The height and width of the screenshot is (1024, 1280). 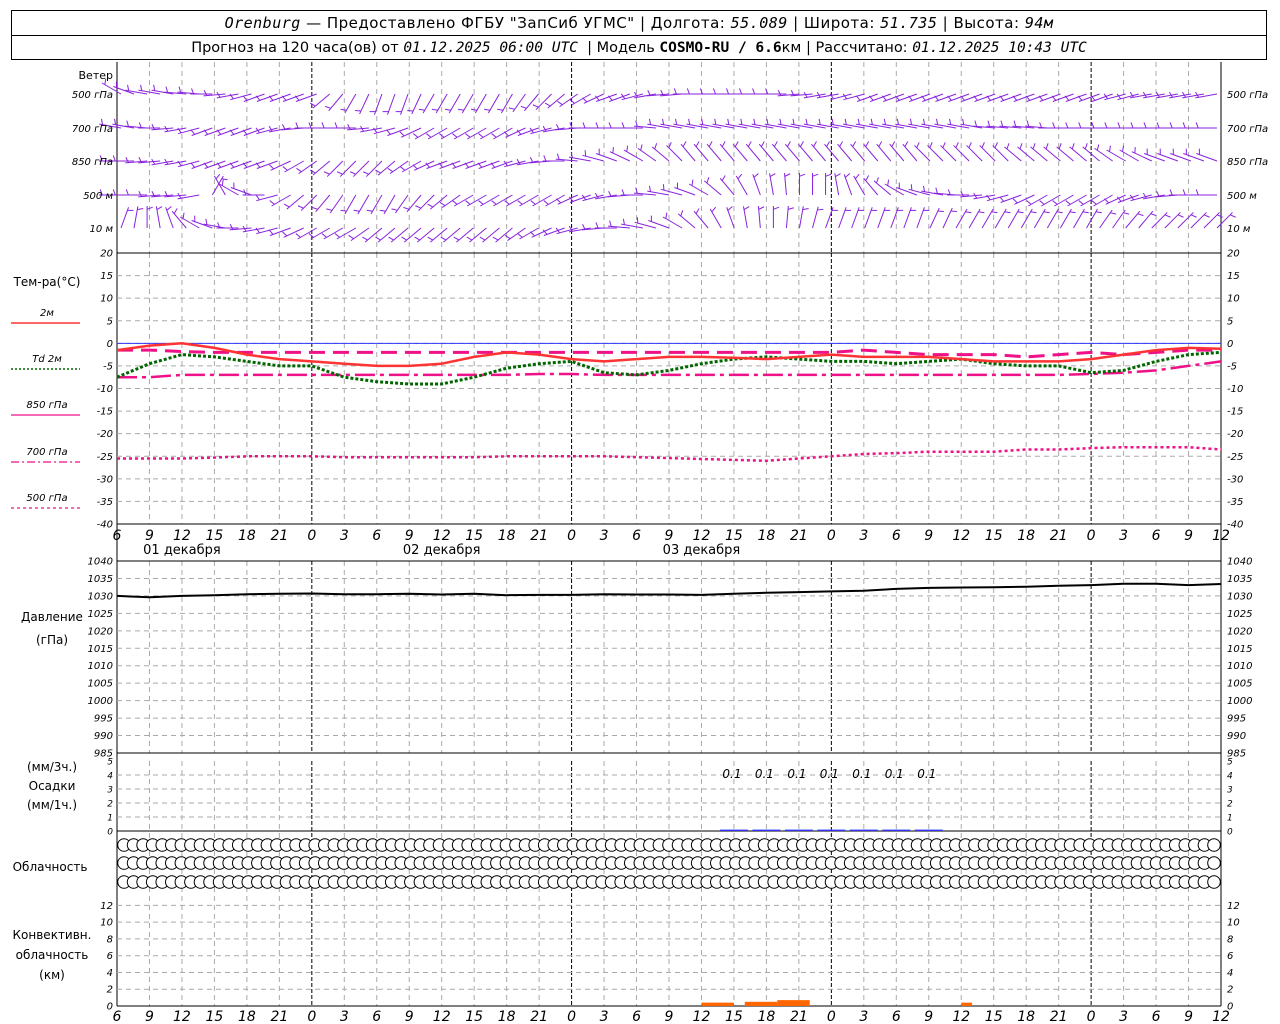 I want to click on wind-level-label-left: 850 гПа, so click(x=92, y=162).